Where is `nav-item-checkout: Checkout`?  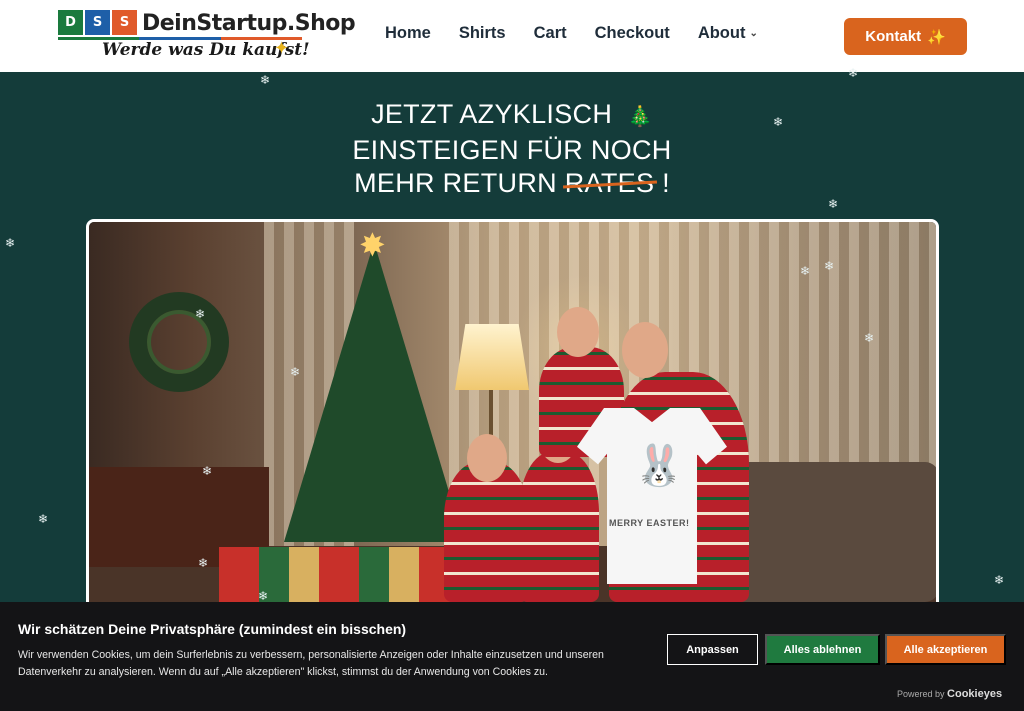 nav-item-checkout: Checkout is located at coordinates (632, 33).